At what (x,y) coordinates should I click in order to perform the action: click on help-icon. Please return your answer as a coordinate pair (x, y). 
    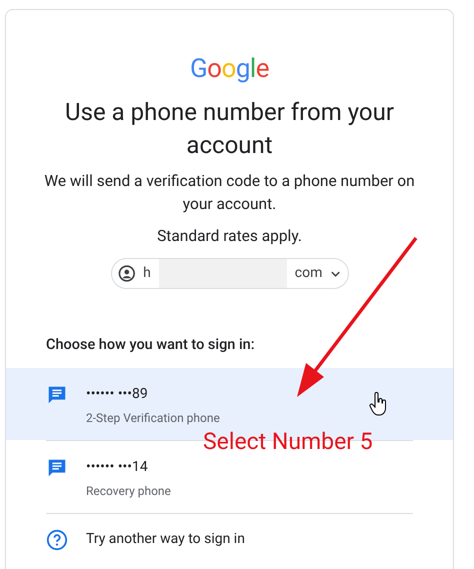
    Looking at the image, I should click on (57, 539).